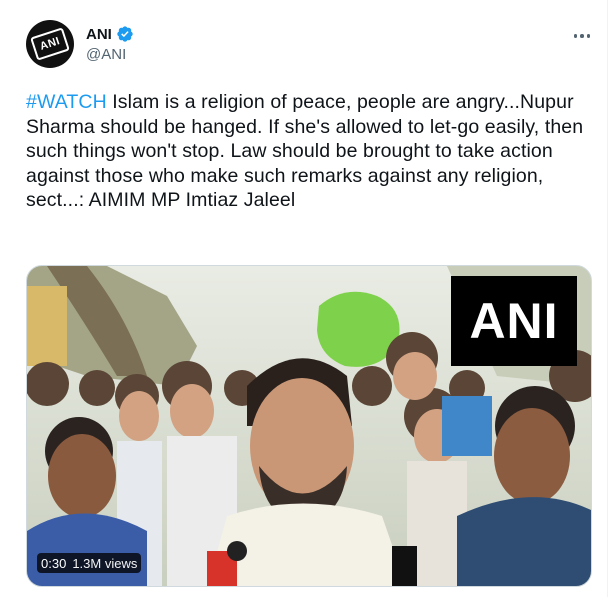 This screenshot has height=597, width=608. I want to click on author-avatar: ANI, so click(50, 44).